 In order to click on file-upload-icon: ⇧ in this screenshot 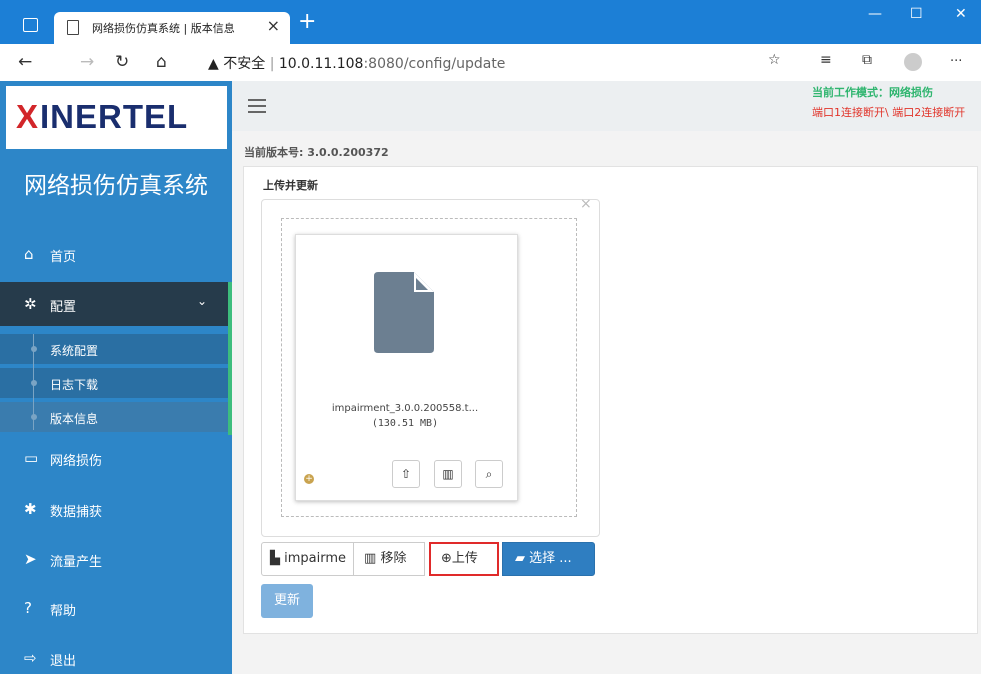, I will do `click(406, 474)`.